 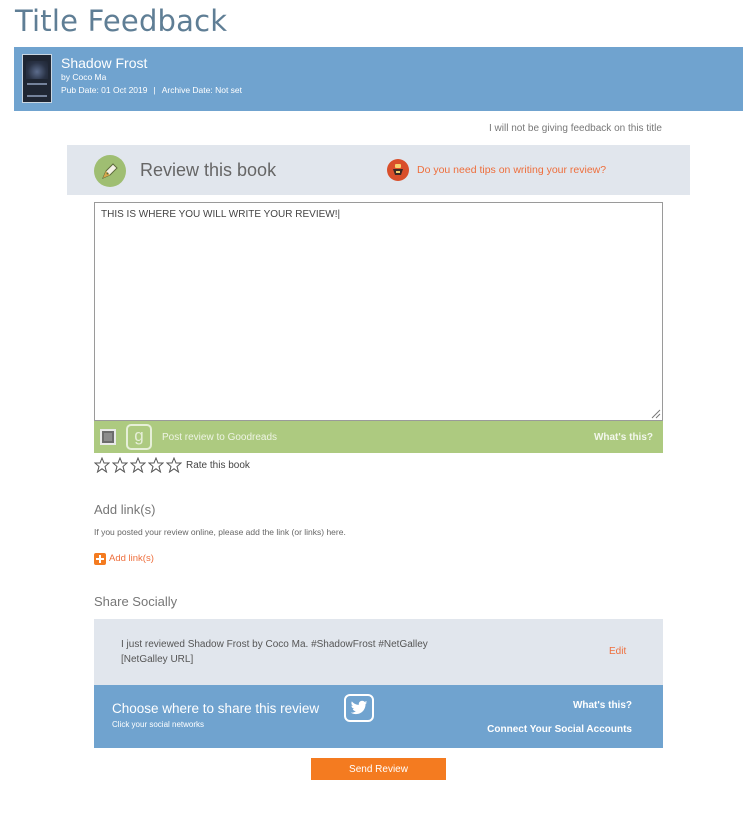 What do you see at coordinates (602, 705) in the screenshot?
I see `share-whats-this-link: What's this?` at bounding box center [602, 705].